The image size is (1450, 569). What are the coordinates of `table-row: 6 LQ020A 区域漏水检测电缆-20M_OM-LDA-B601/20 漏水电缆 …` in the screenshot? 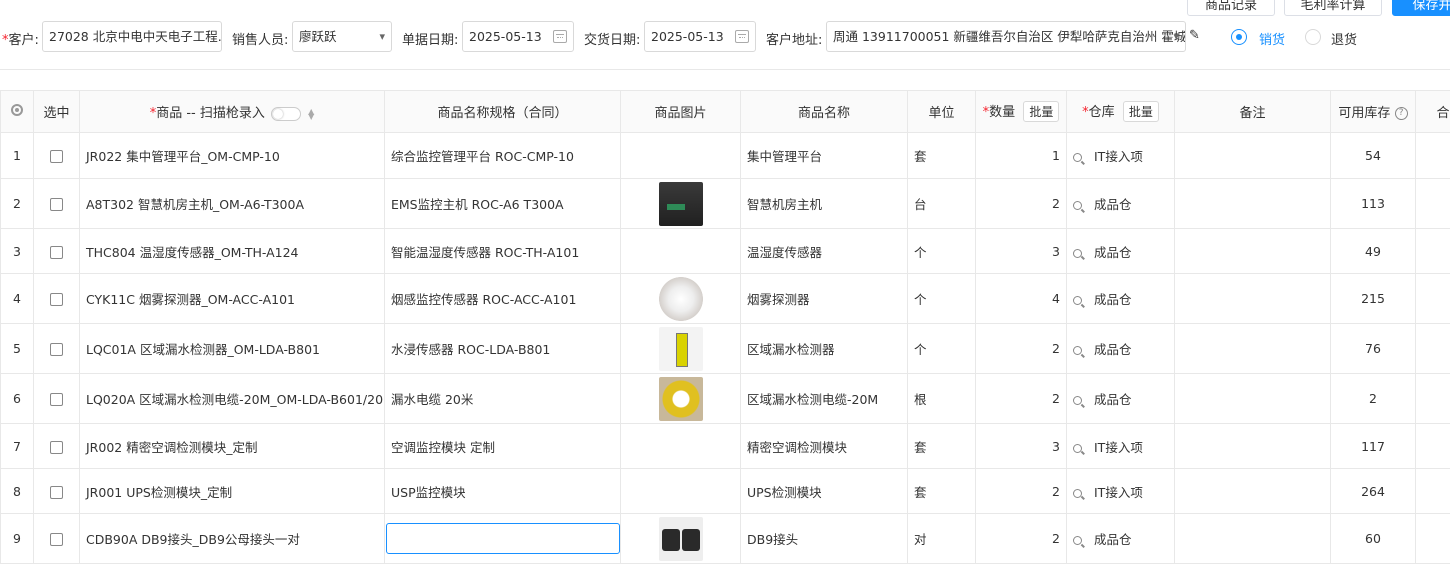 It's located at (725, 398).